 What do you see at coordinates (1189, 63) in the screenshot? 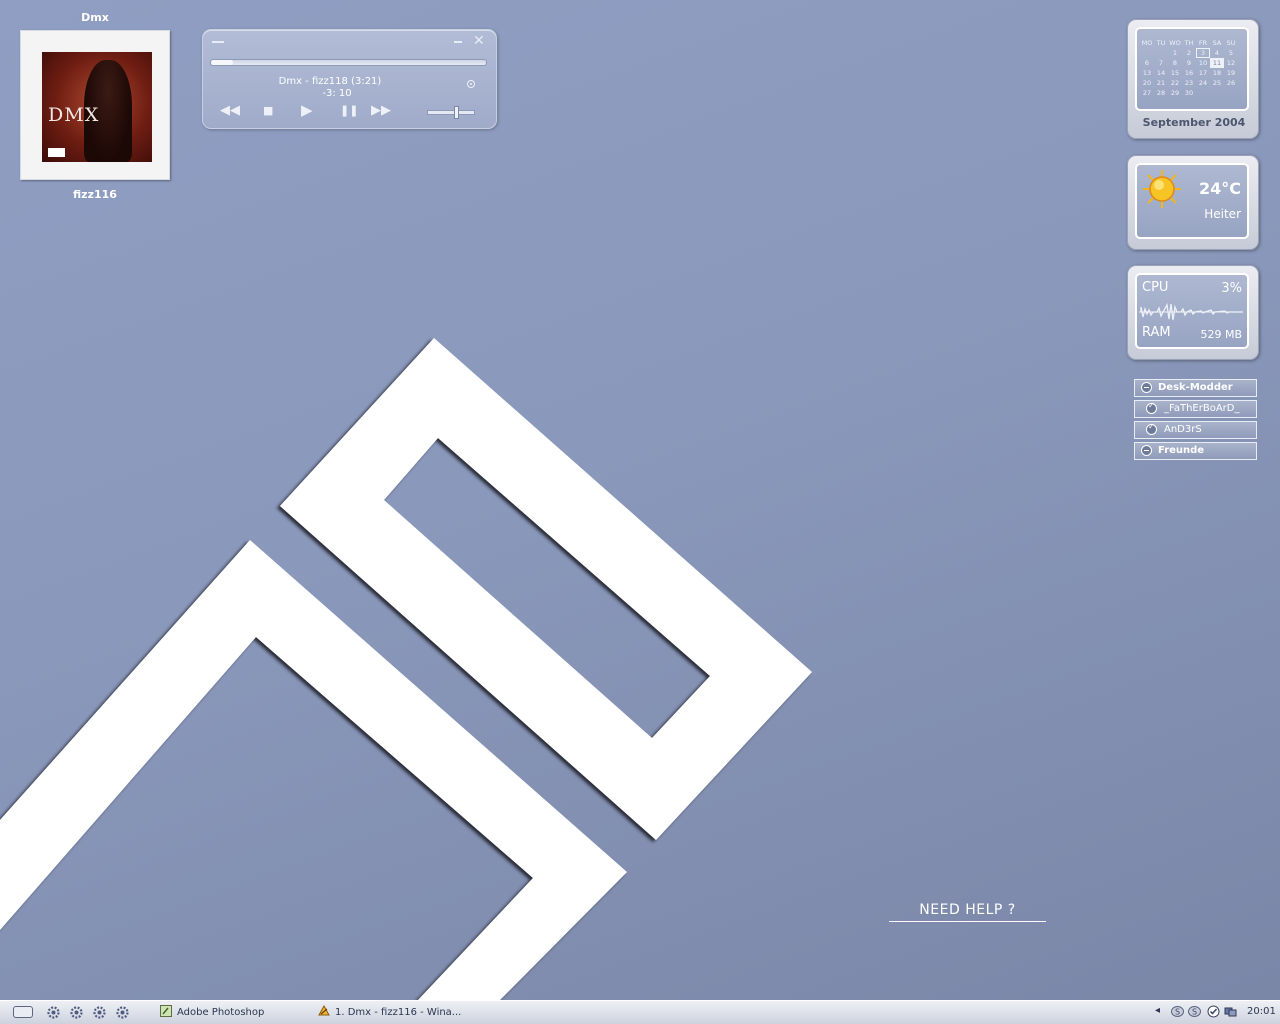
I see `calendar-day: 9` at bounding box center [1189, 63].